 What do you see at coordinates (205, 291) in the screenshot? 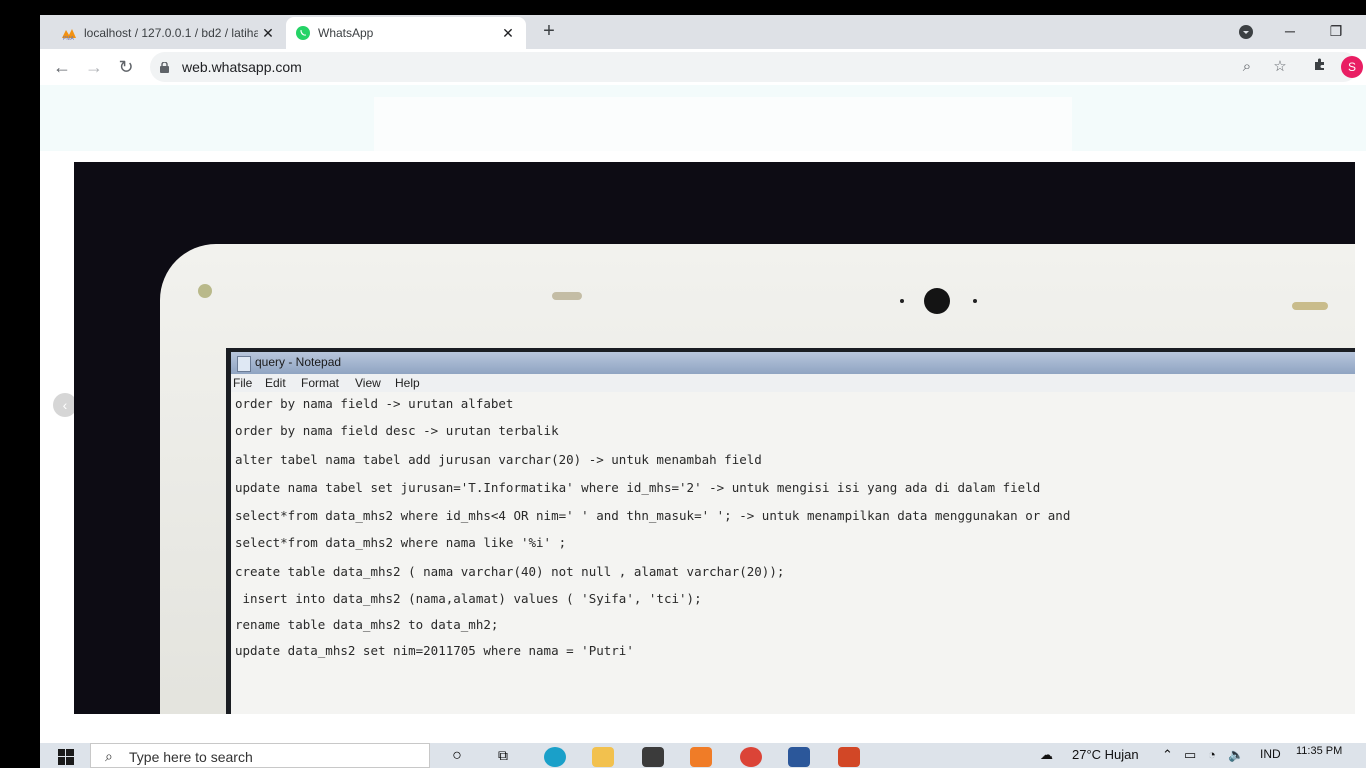
I see `bezel-led` at bounding box center [205, 291].